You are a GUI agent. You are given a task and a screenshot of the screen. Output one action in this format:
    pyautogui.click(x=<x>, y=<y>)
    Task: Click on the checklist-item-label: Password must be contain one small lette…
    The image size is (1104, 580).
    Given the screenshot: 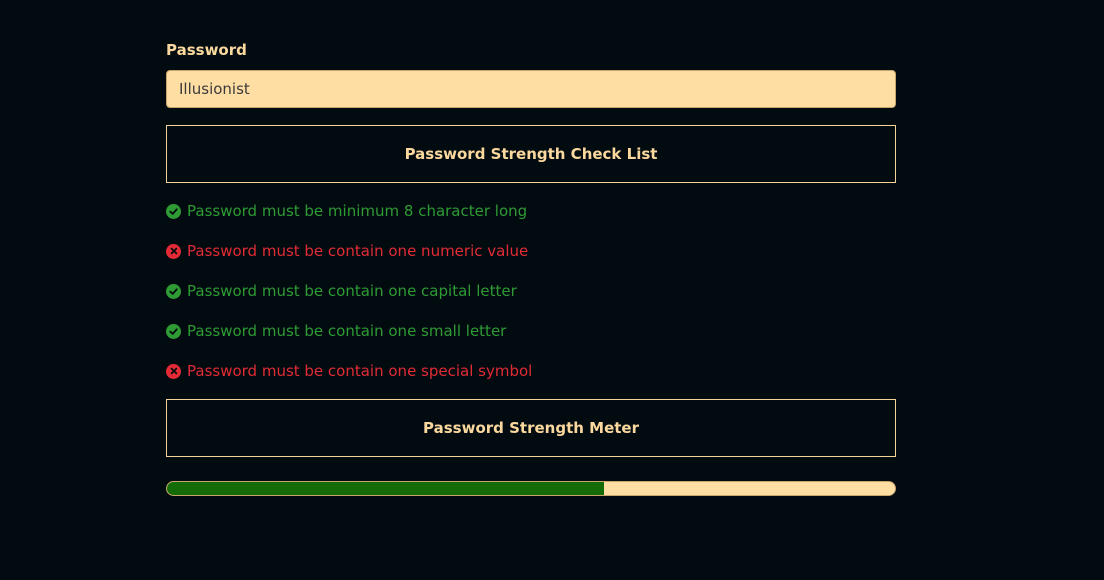 What is the action you would take?
    pyautogui.click(x=347, y=331)
    